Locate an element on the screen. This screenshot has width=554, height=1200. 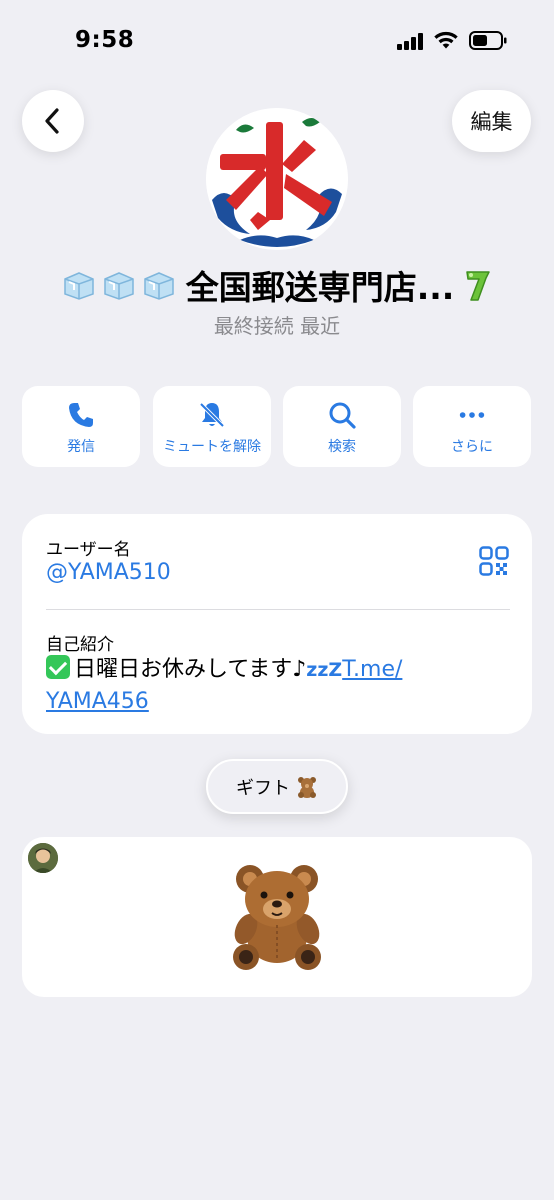
unmute-button: ミュートを解除 is located at coordinates (212, 426).